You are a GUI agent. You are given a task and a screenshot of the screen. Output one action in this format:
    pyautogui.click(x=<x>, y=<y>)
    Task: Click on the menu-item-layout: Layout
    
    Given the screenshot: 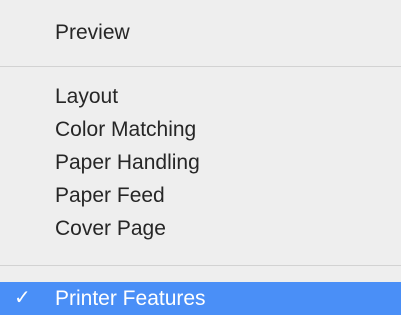 What is the action you would take?
    pyautogui.click(x=86, y=97)
    